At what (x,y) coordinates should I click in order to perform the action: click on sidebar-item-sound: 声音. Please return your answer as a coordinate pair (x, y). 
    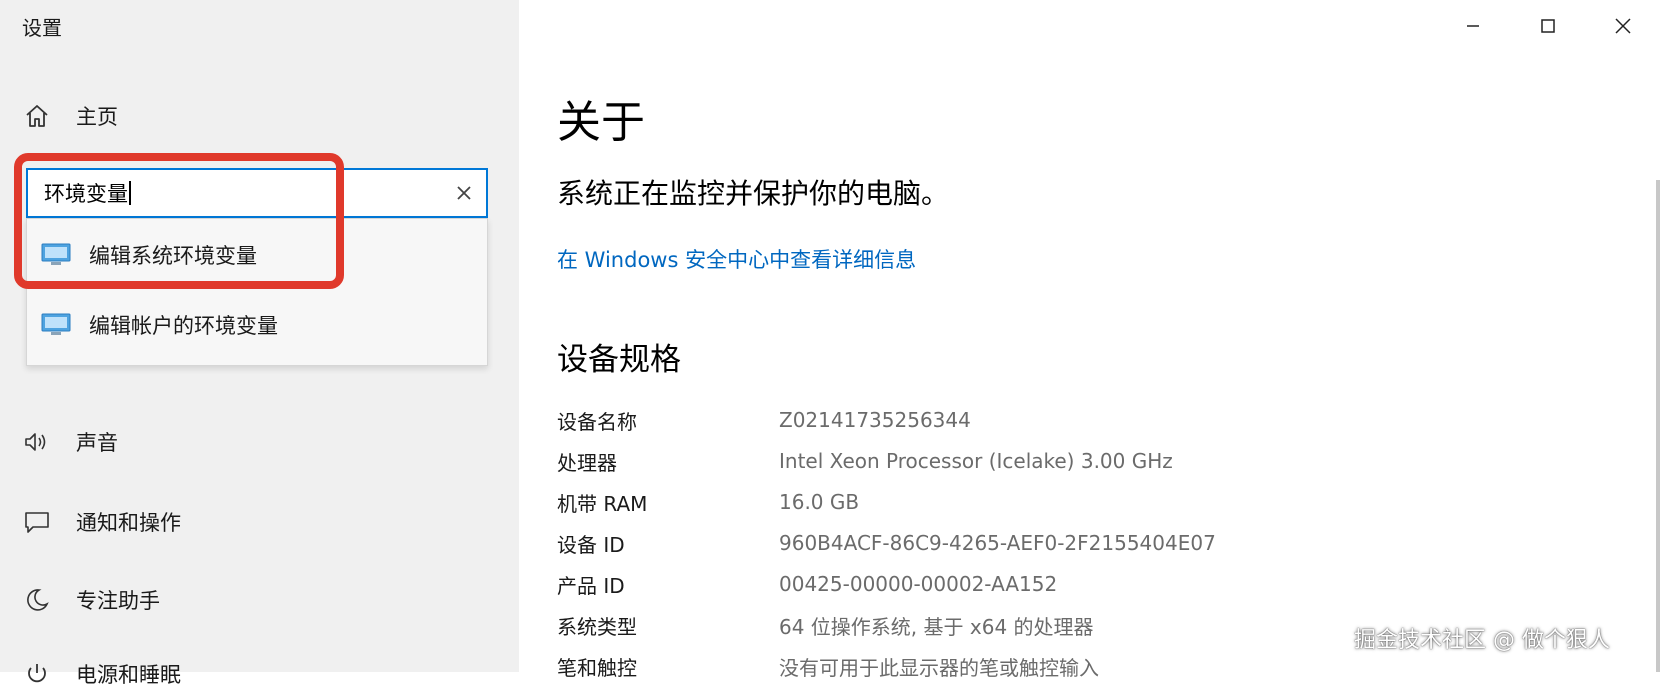
    Looking at the image, I should click on (70, 442).